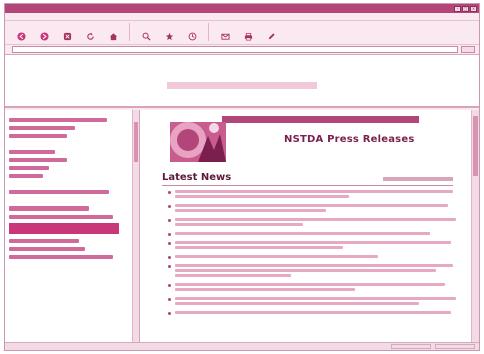  Describe the element at coordinates (465, 8) in the screenshot. I see `maximize-button: □` at that location.